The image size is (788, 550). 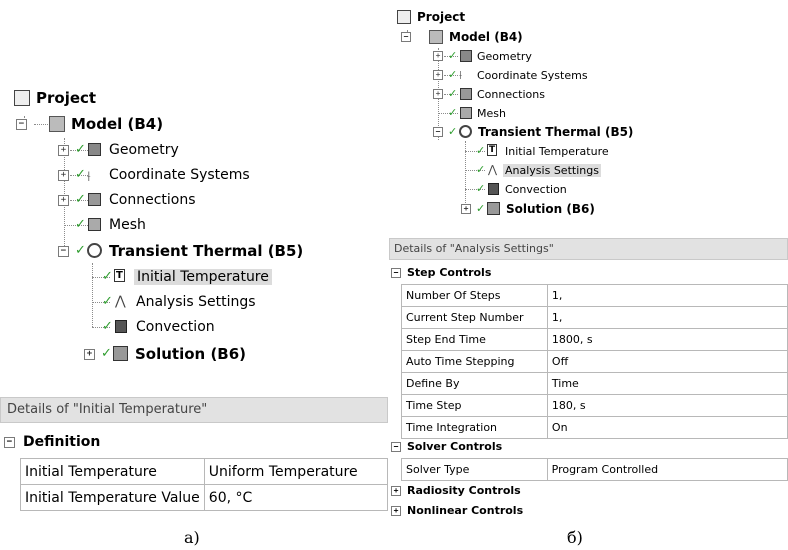 I want to click on property-name: Step End Time, so click(x=474, y=339).